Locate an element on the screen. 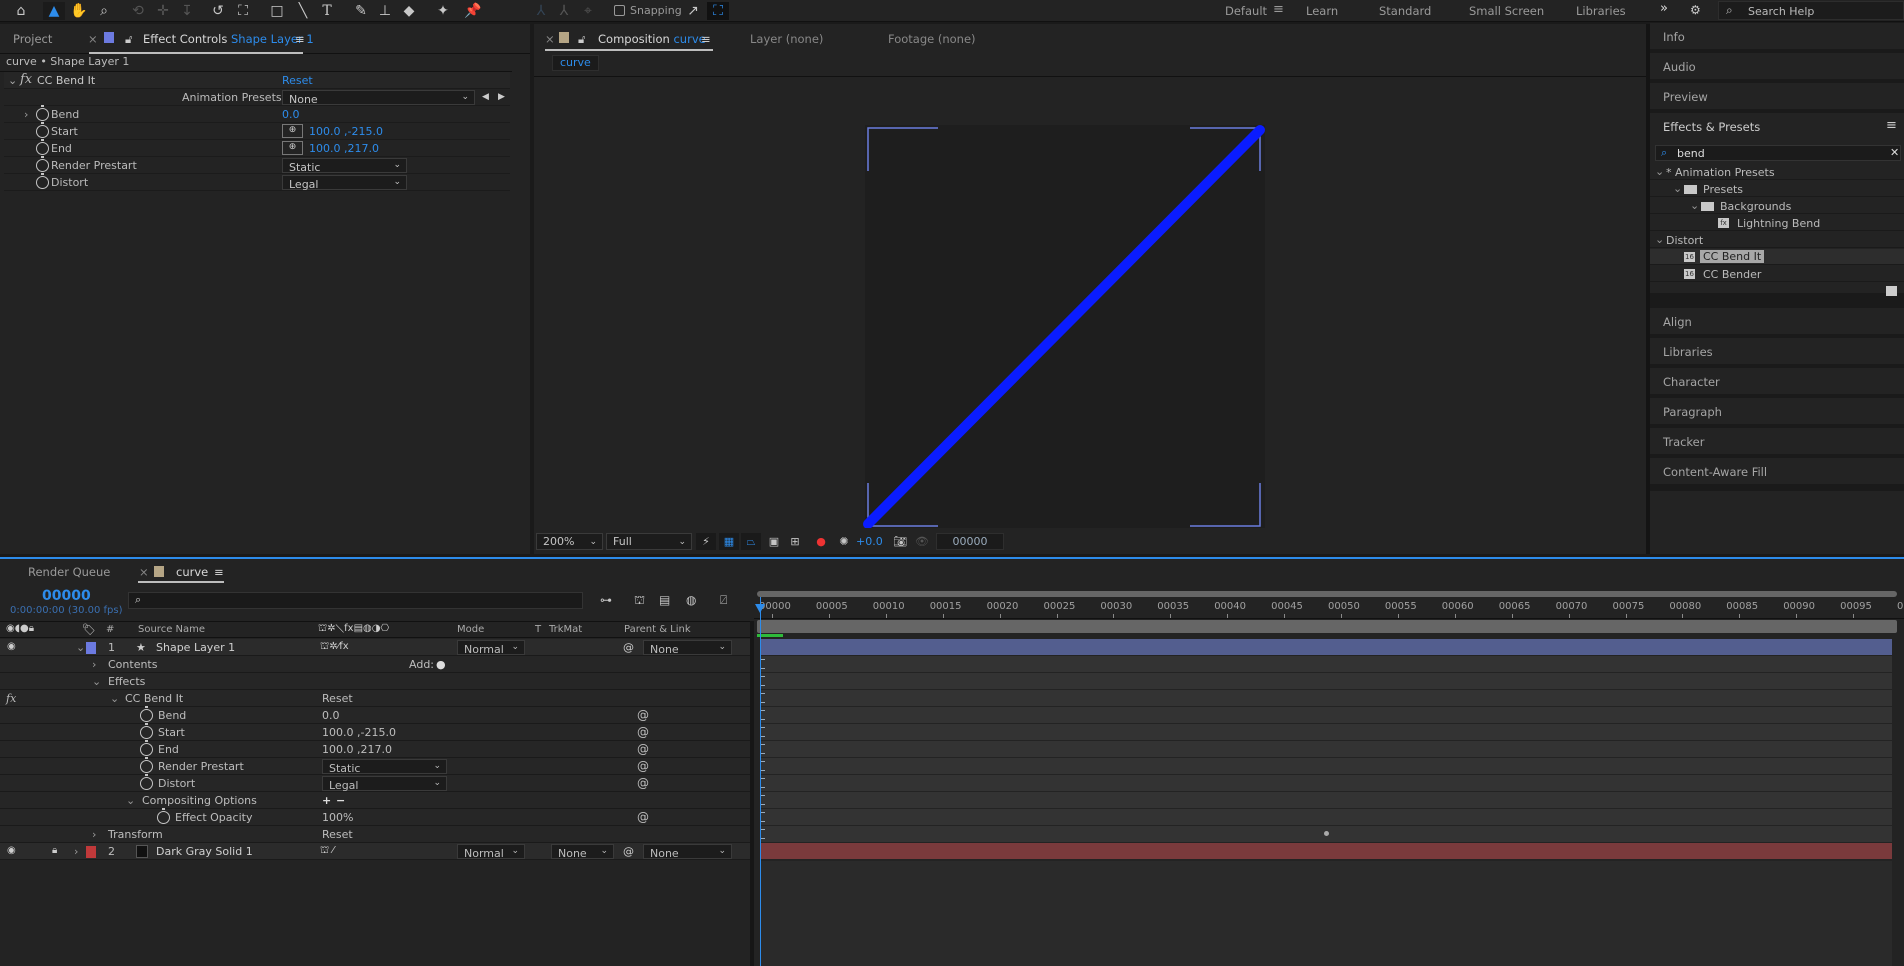  pan-behind-tool-icon: ⛶ is located at coordinates (243, 11).